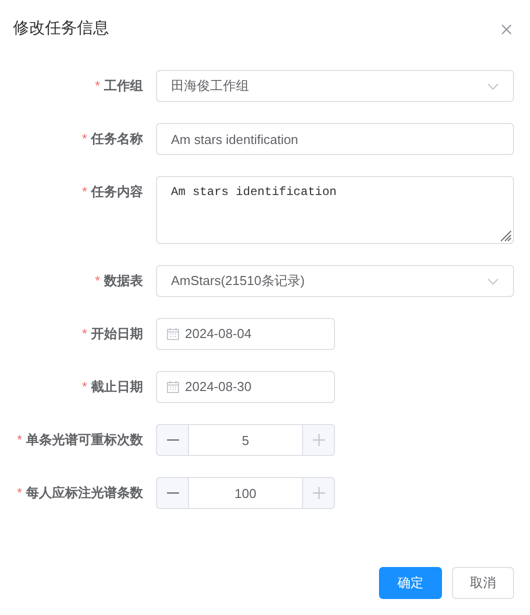  I want to click on number-field: 100, so click(245, 493).